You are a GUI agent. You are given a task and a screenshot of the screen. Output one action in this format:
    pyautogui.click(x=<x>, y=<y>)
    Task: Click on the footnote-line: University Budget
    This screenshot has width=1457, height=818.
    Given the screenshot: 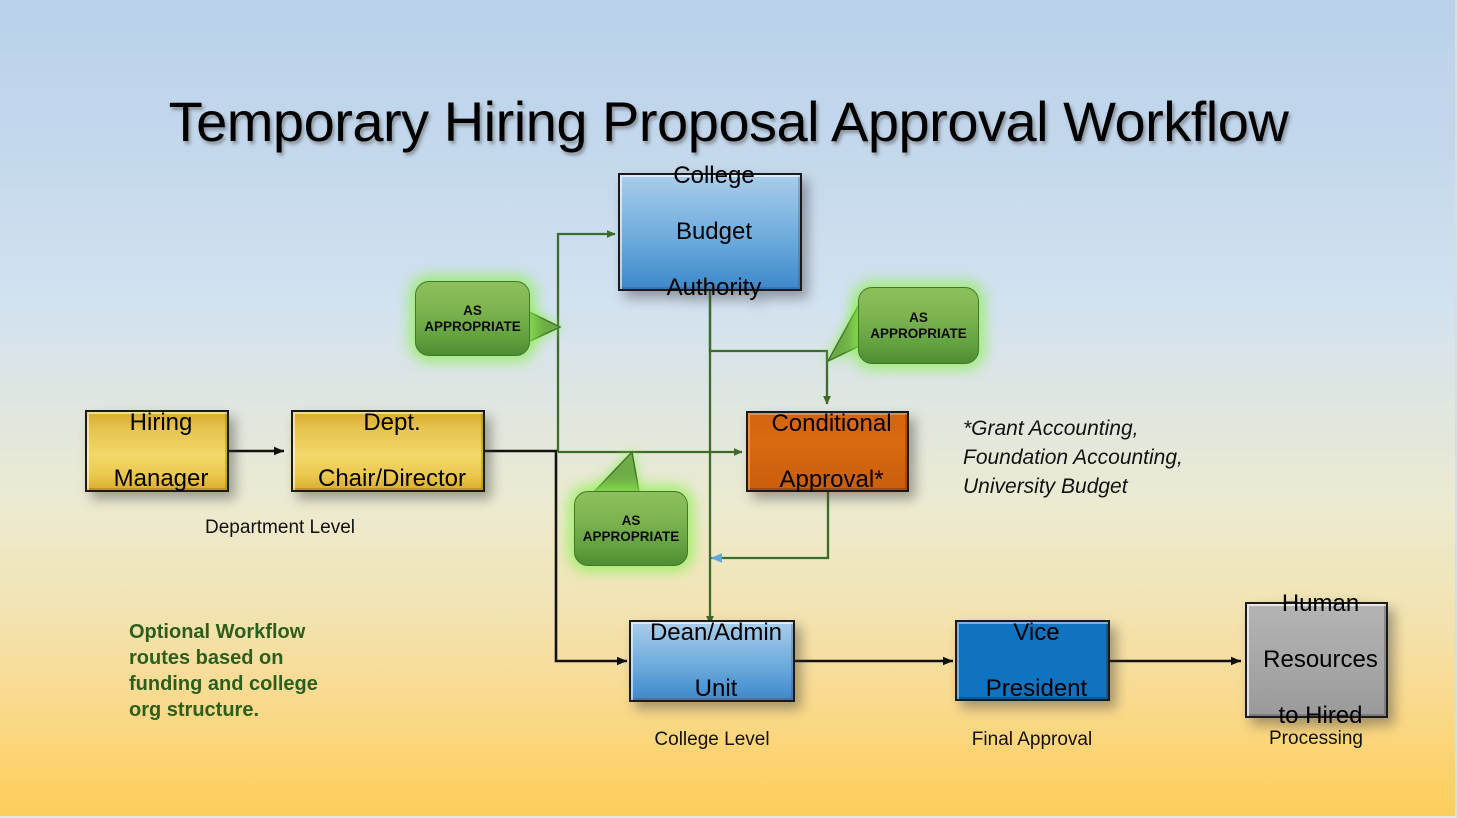 What is the action you would take?
    pyautogui.click(x=1045, y=486)
    